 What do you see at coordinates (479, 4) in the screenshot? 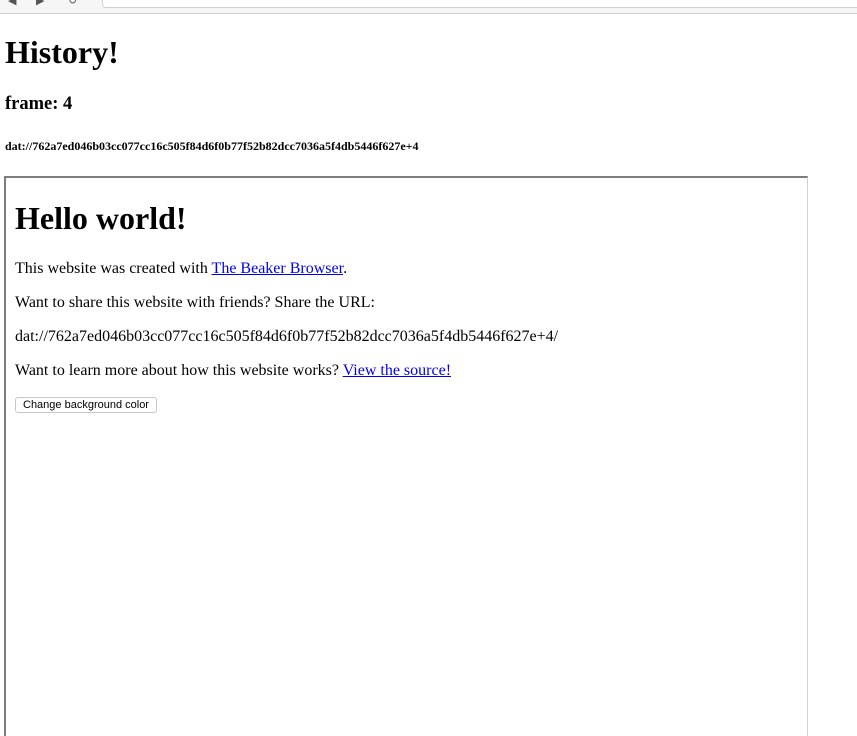
I see `address-bar` at bounding box center [479, 4].